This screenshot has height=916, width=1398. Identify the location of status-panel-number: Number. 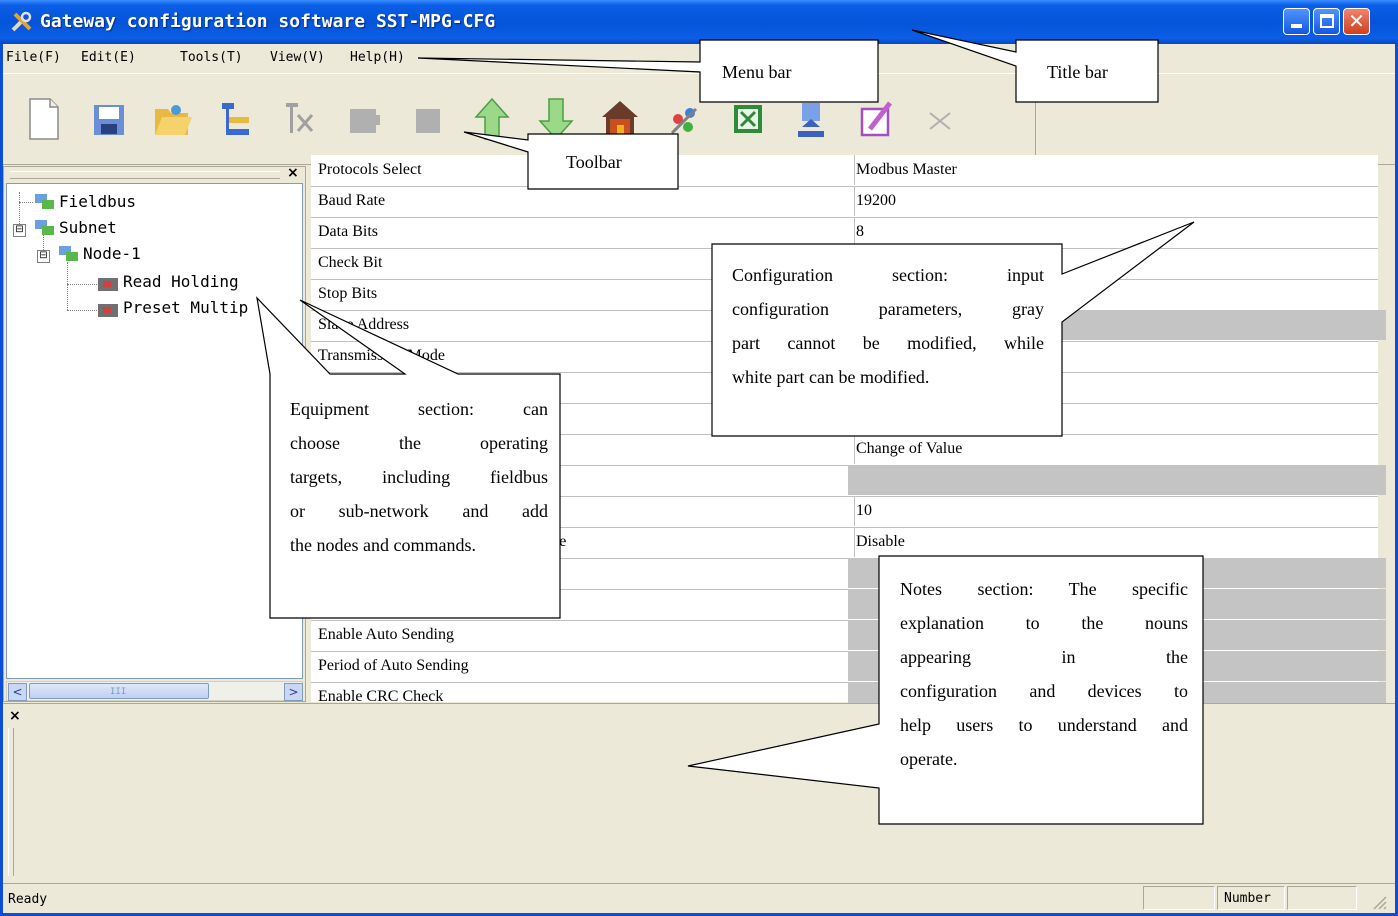
(1251, 898).